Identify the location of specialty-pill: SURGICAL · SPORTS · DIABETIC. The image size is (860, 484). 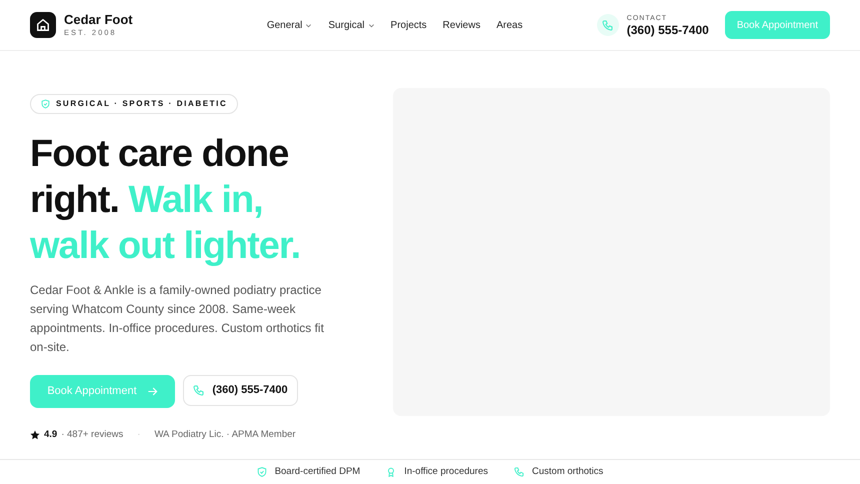
(134, 104).